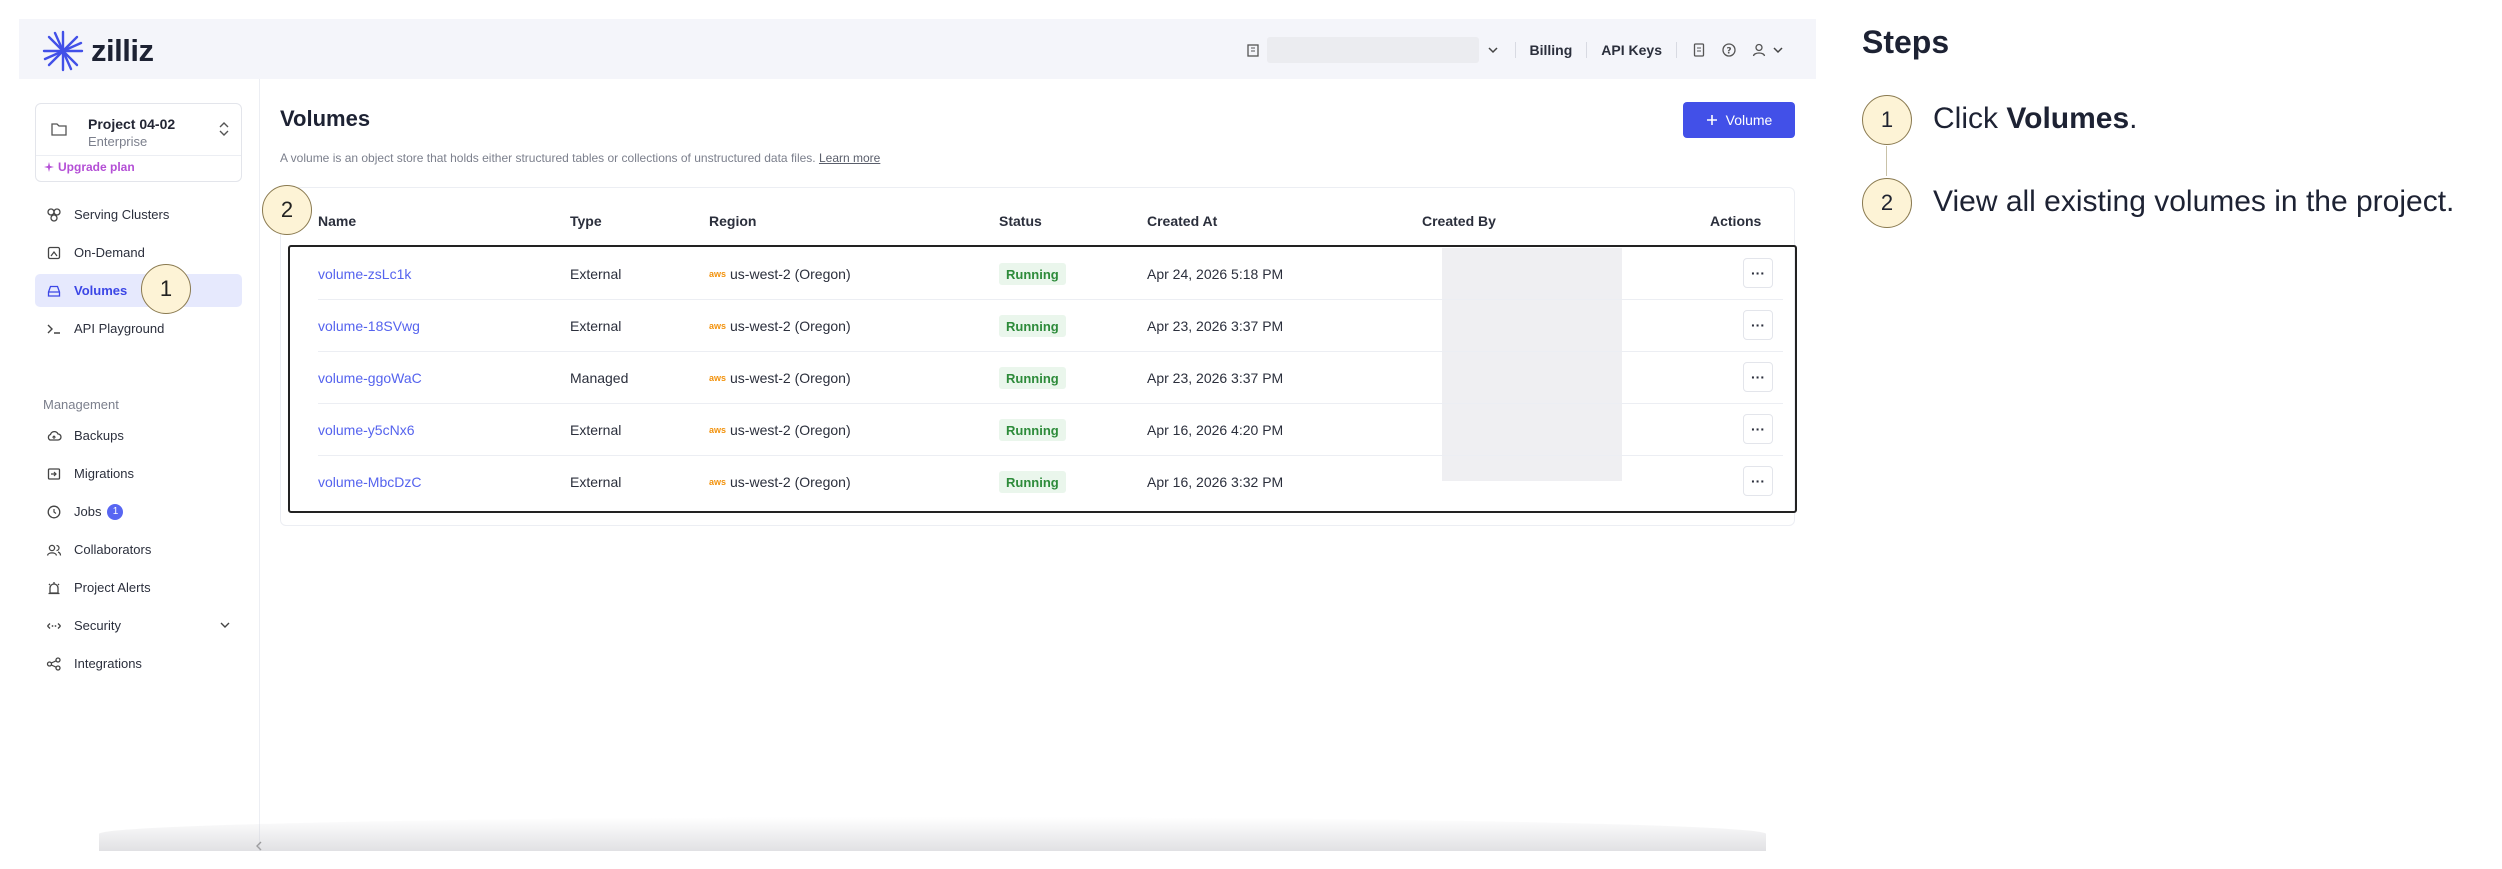 Image resolution: width=2502 pixels, height=869 pixels. I want to click on security-icon, so click(54, 625).